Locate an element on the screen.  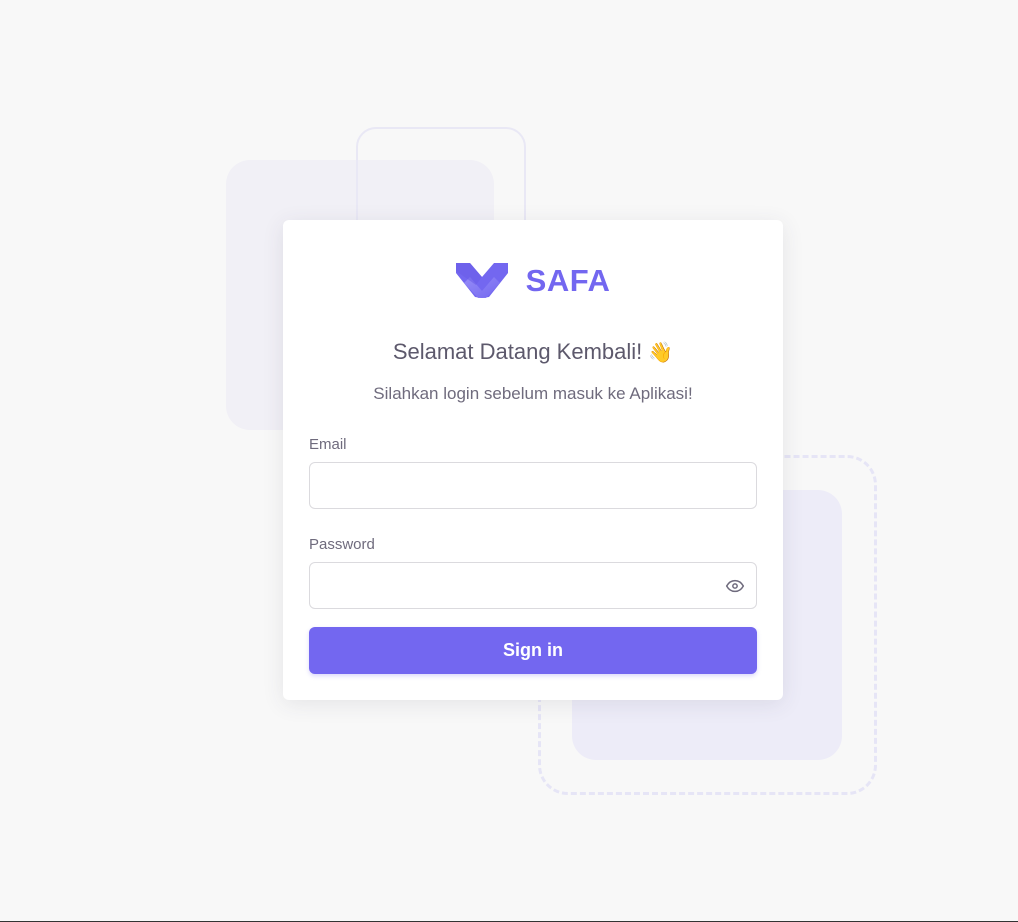
brand-header: SAFA is located at coordinates (533, 281).